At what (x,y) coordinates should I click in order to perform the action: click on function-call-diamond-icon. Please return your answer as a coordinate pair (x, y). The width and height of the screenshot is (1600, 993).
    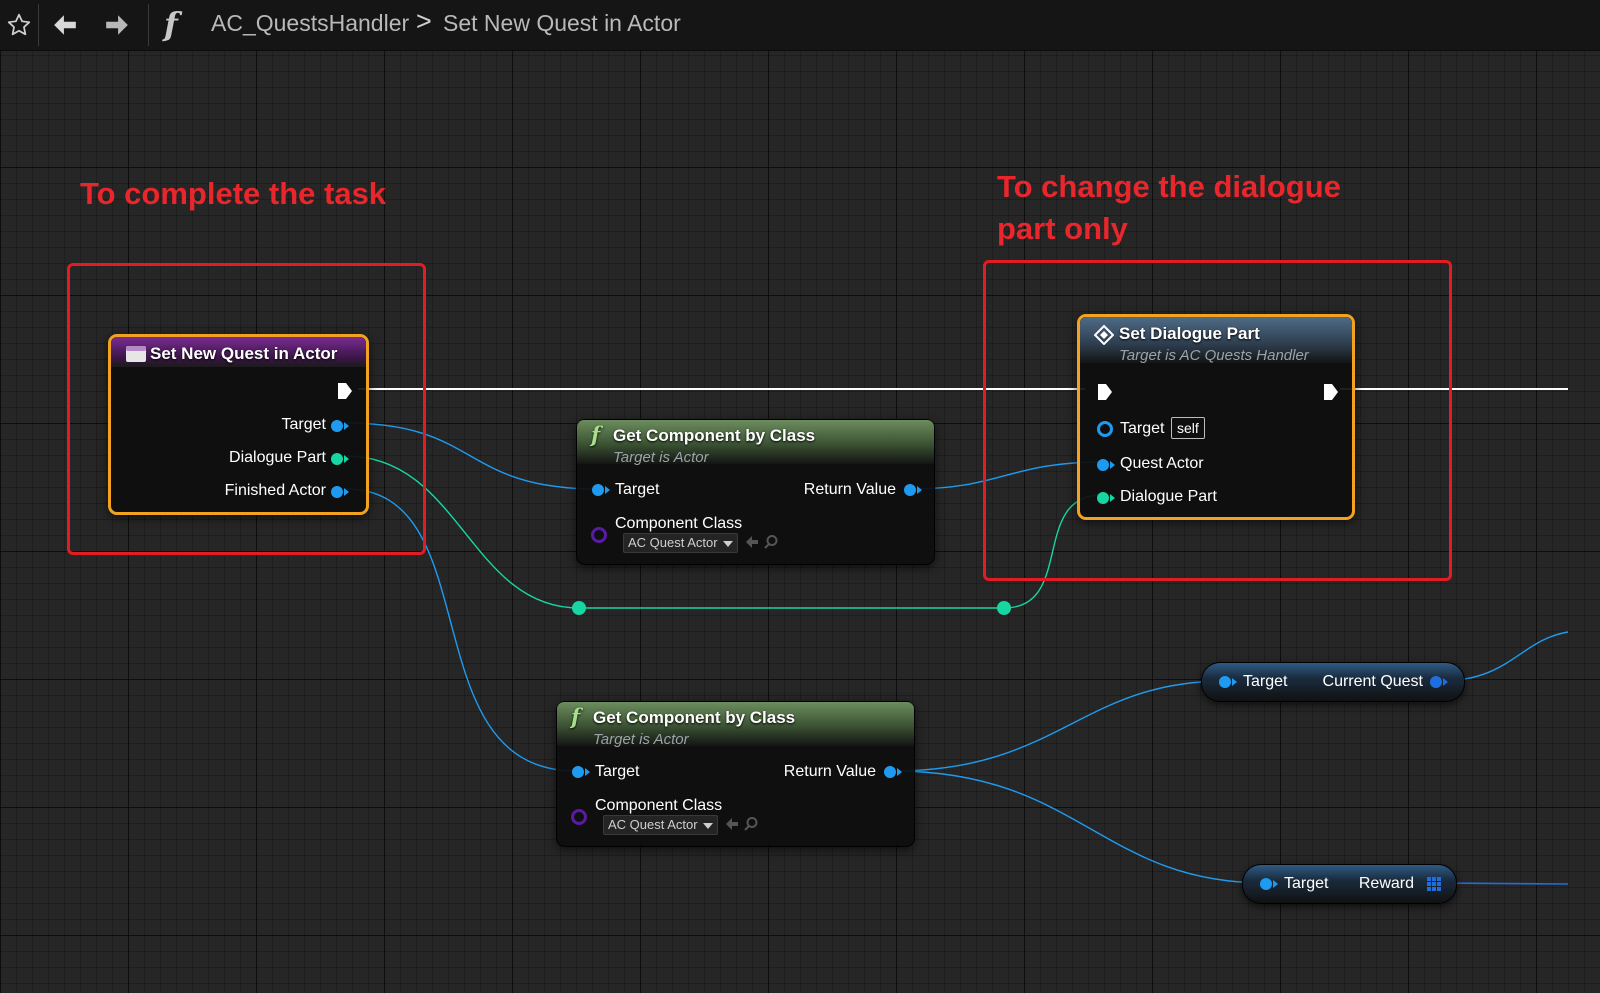
    Looking at the image, I should click on (1104, 335).